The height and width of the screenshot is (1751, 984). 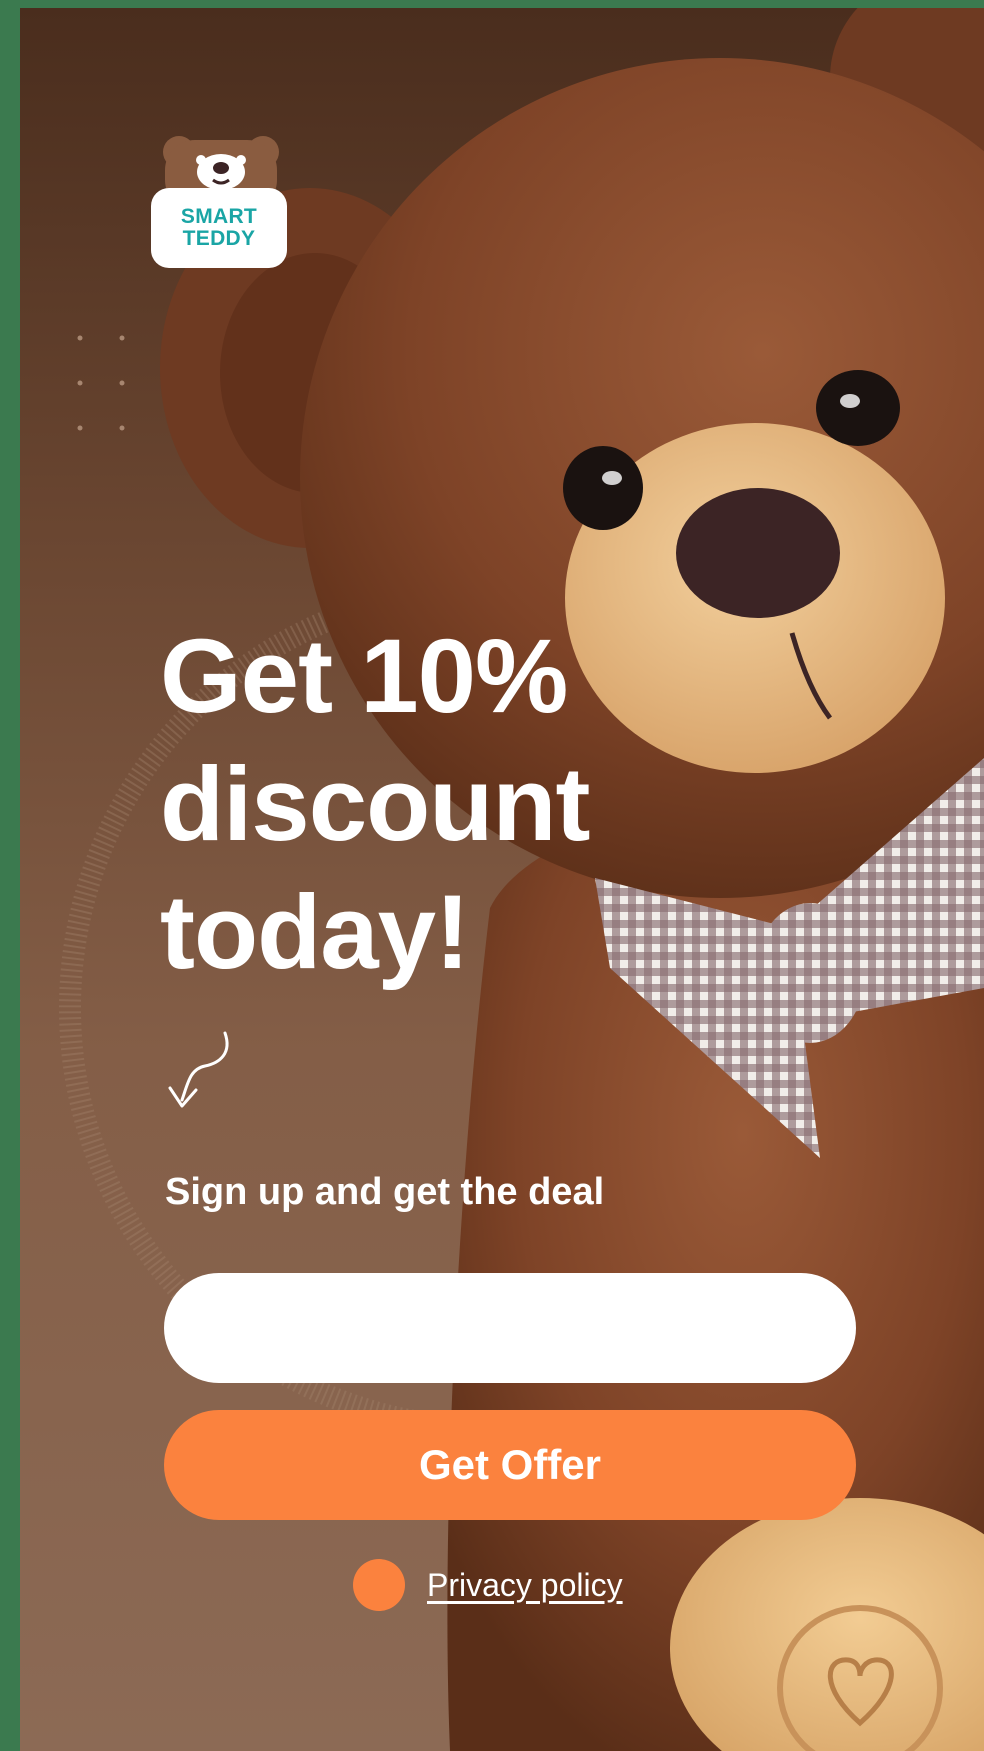 What do you see at coordinates (315, 932) in the screenshot?
I see `headline-line-3: today!` at bounding box center [315, 932].